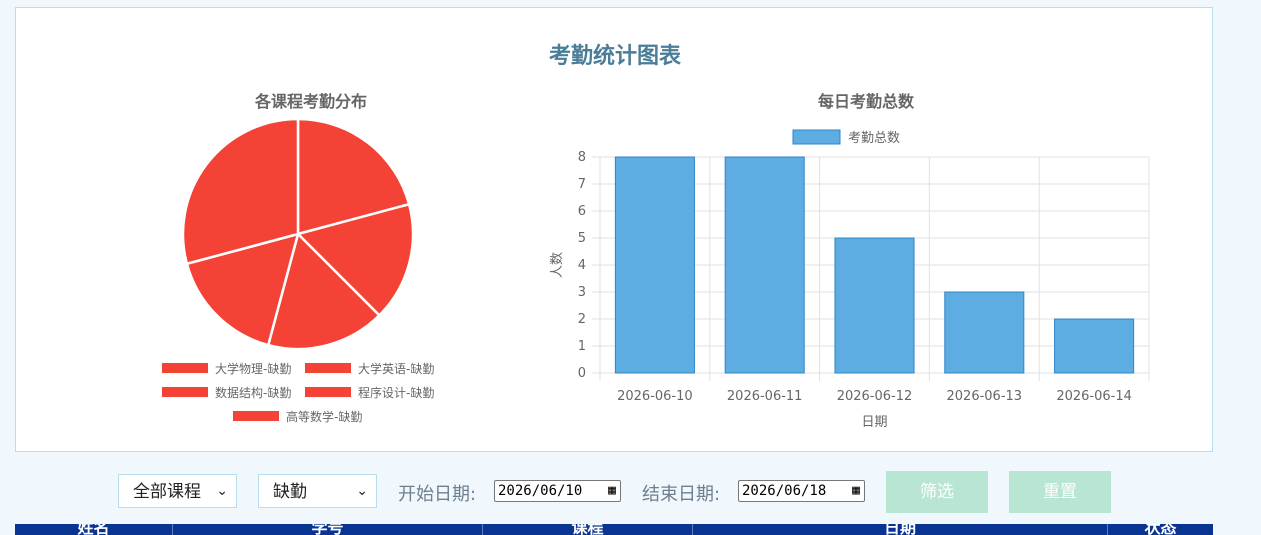 The width and height of the screenshot is (1261, 535). Describe the element at coordinates (874, 138) in the screenshot. I see `legend-label: 考勤总数` at that location.